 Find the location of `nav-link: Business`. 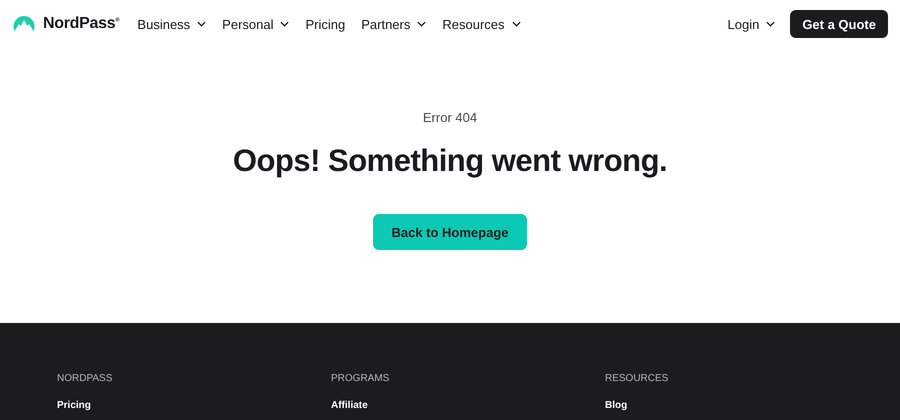

nav-link: Business is located at coordinates (171, 24).